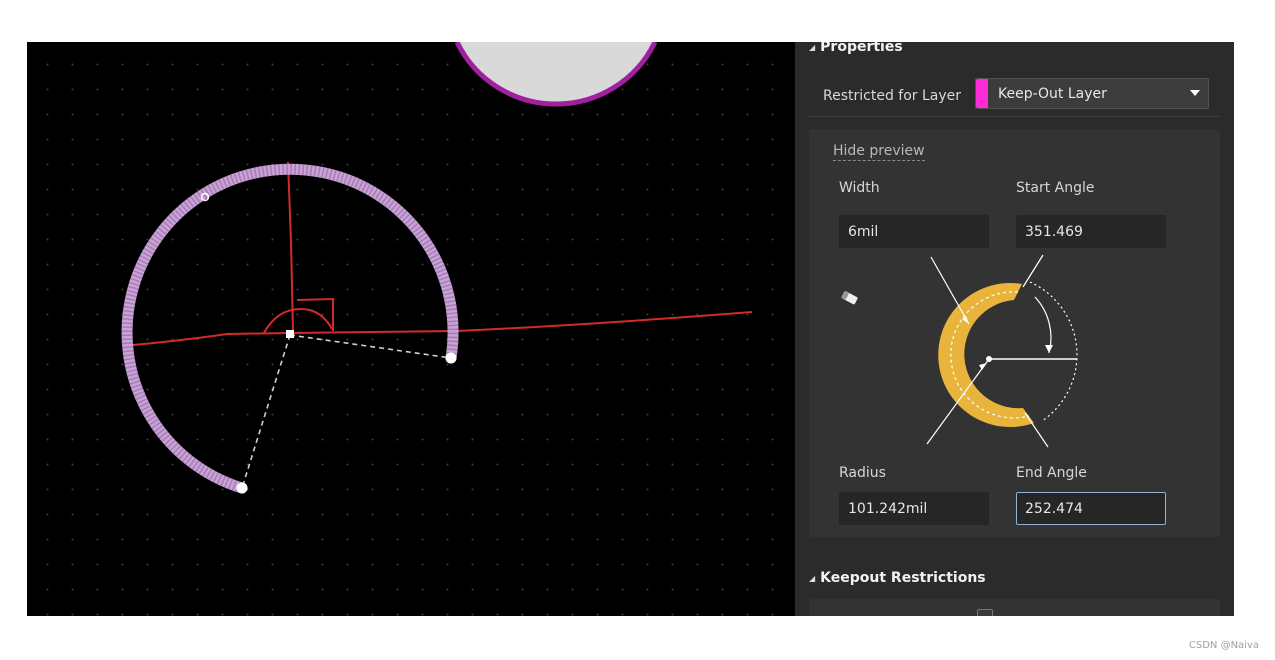 The width and height of the screenshot is (1275, 660). I want to click on properties-section-header: ◢ Properties, so click(856, 48).